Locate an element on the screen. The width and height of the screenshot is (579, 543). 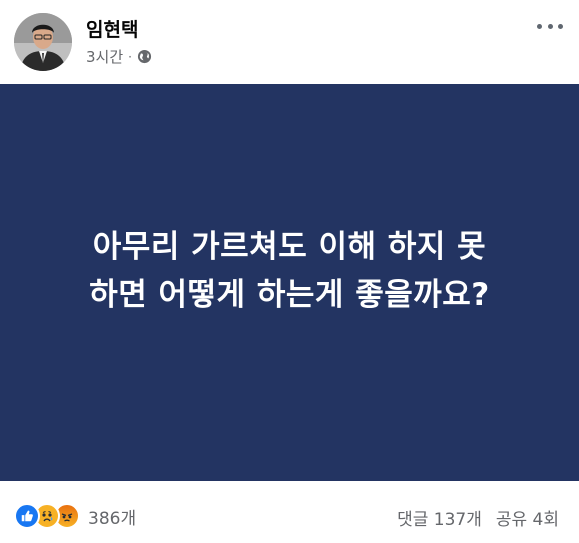
reactions-summary: 386개 is located at coordinates (75, 516).